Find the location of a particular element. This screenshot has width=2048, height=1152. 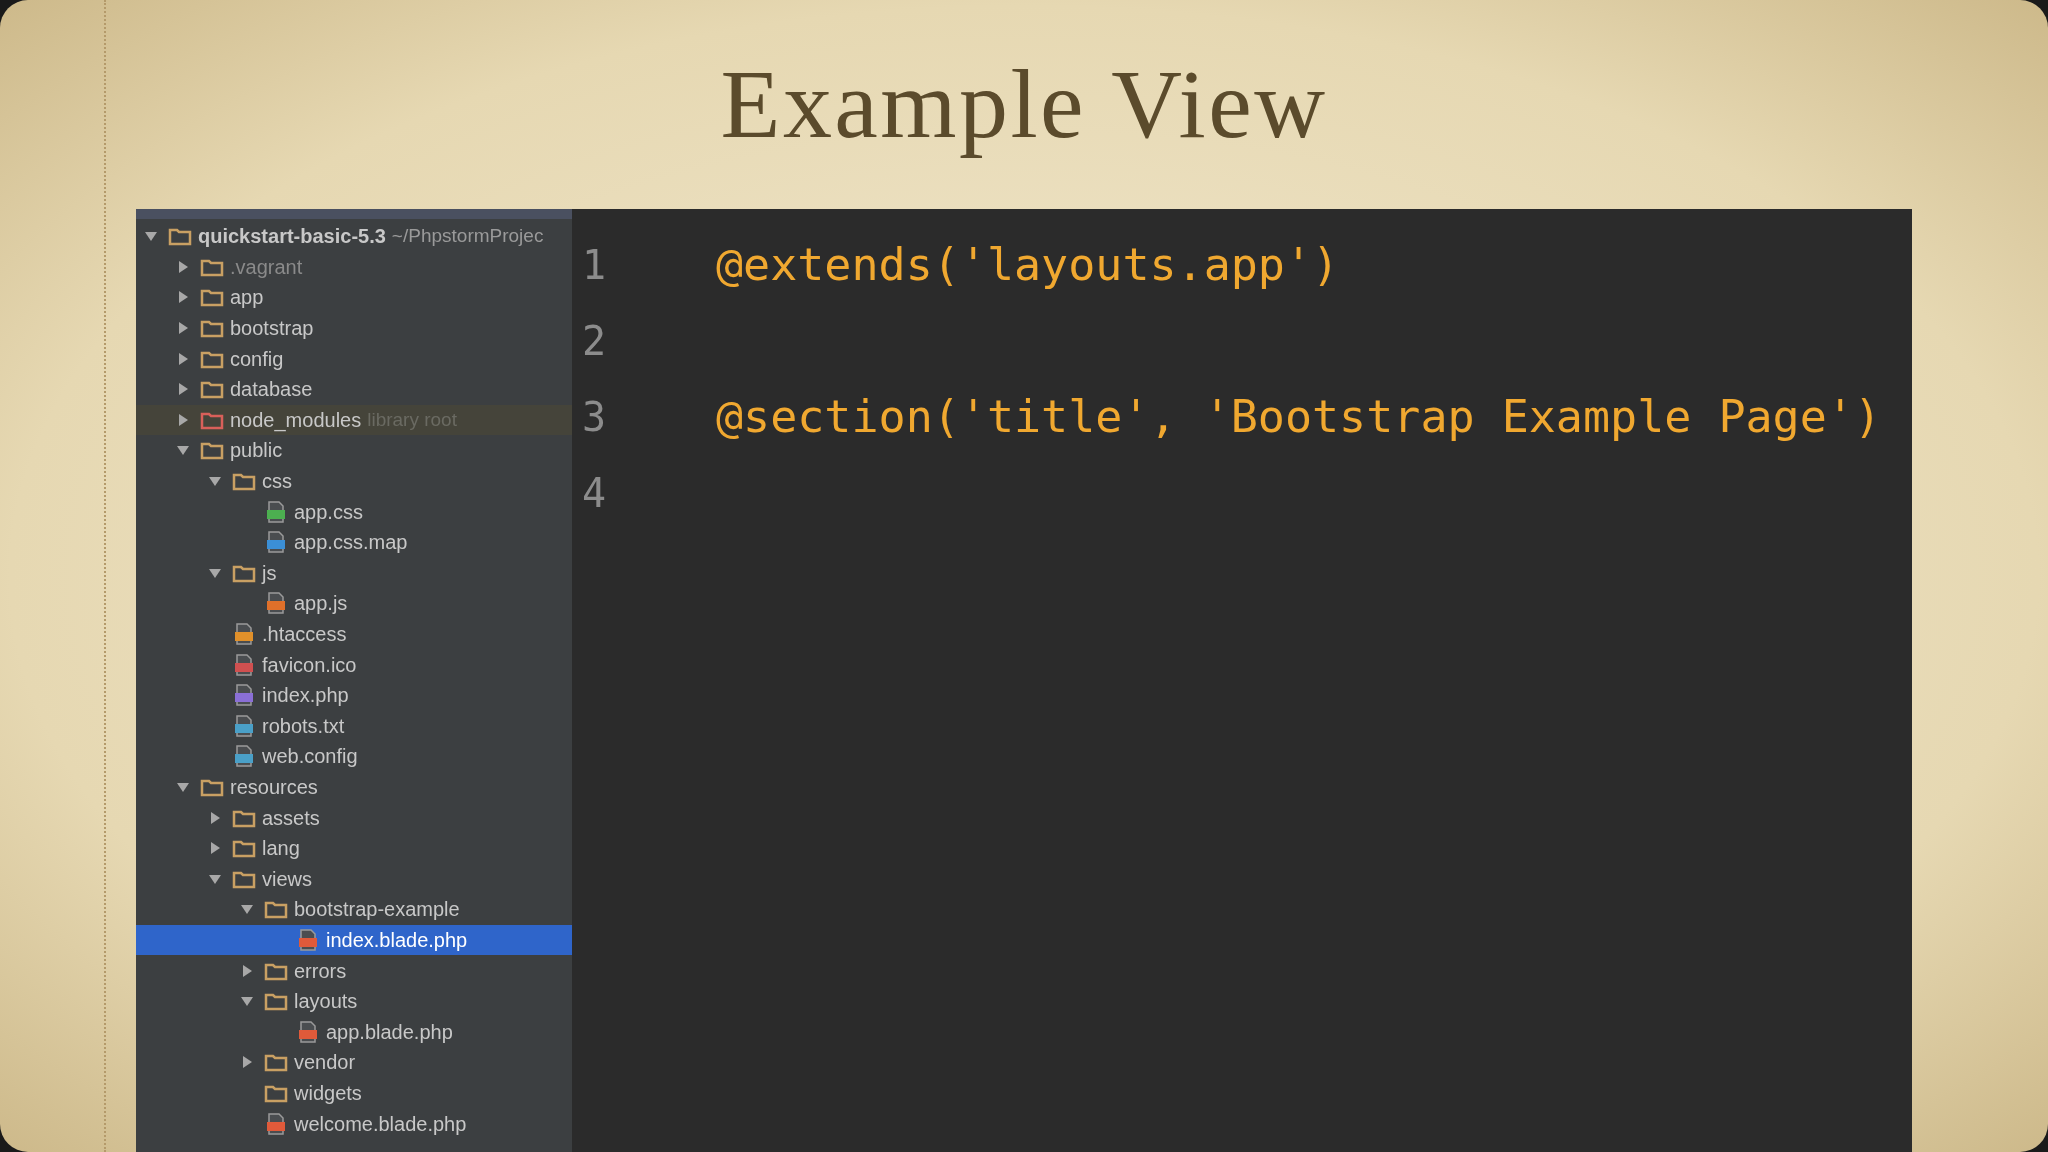

item-label: quickstart-basic-5.3 is located at coordinates (292, 237).